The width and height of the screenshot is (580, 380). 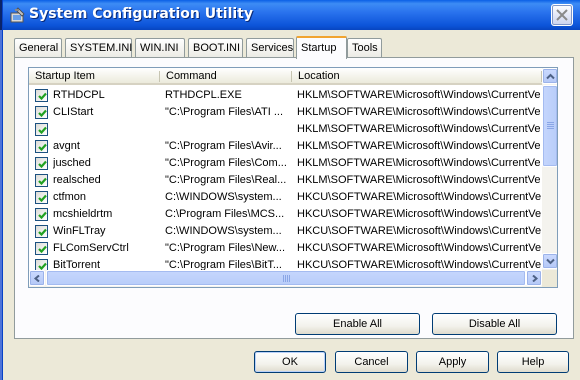 I want to click on scrollbar-corner, so click(x=549, y=278).